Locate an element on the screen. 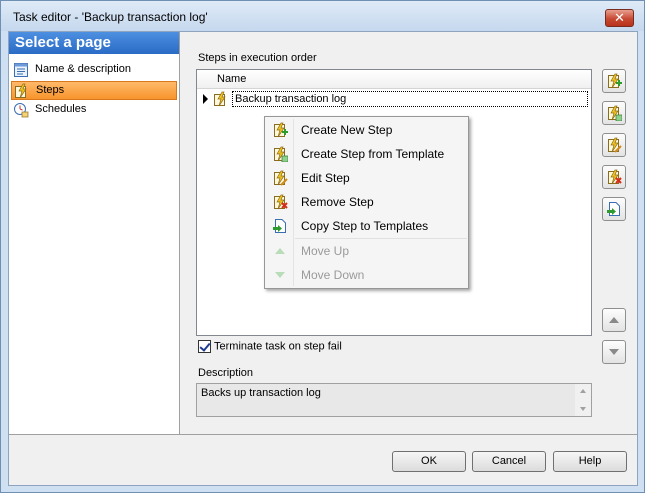  cancel-button: Cancel is located at coordinates (509, 461).